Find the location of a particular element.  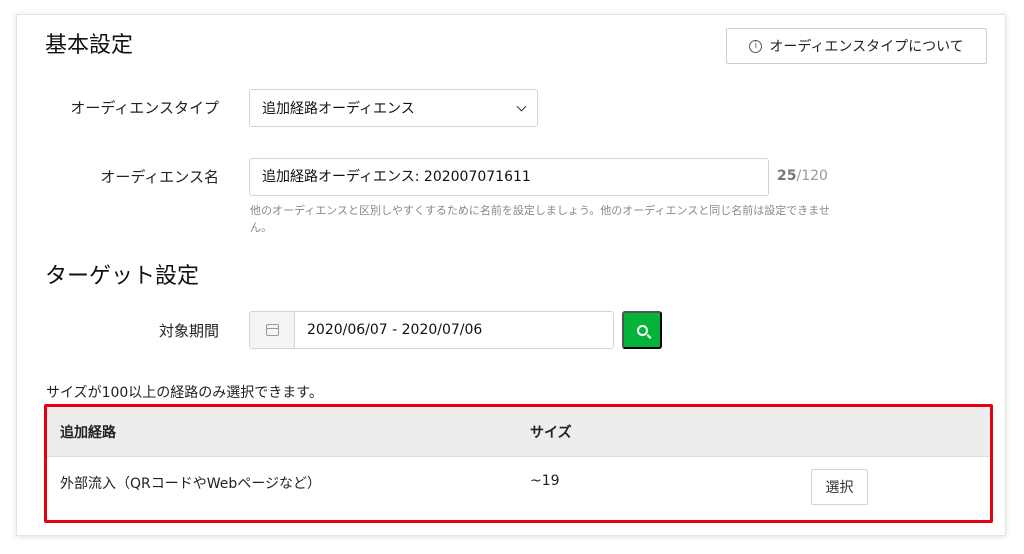

route-size-note: サイズが100以上の経路のみ選択できます。 is located at coordinates (184, 393).